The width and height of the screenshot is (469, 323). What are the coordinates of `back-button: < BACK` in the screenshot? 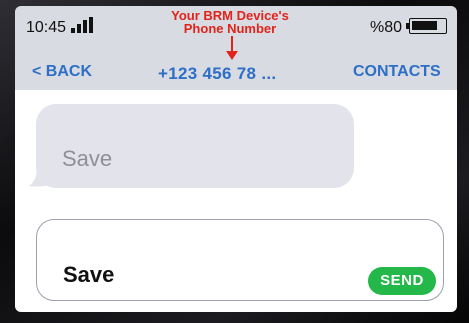 It's located at (62, 72).